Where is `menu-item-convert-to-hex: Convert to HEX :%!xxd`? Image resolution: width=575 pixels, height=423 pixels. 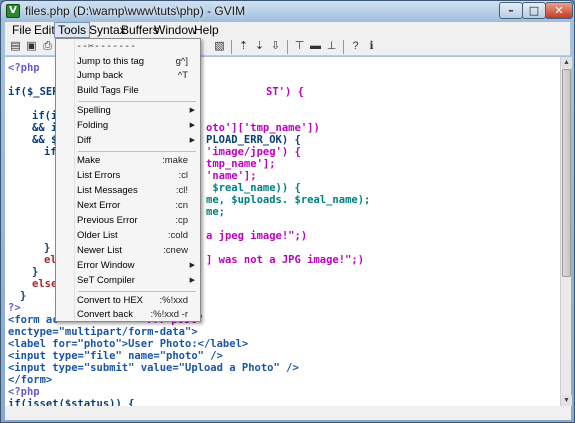 menu-item-convert-to-hex: Convert to HEX :%!xxd is located at coordinates (128, 300).